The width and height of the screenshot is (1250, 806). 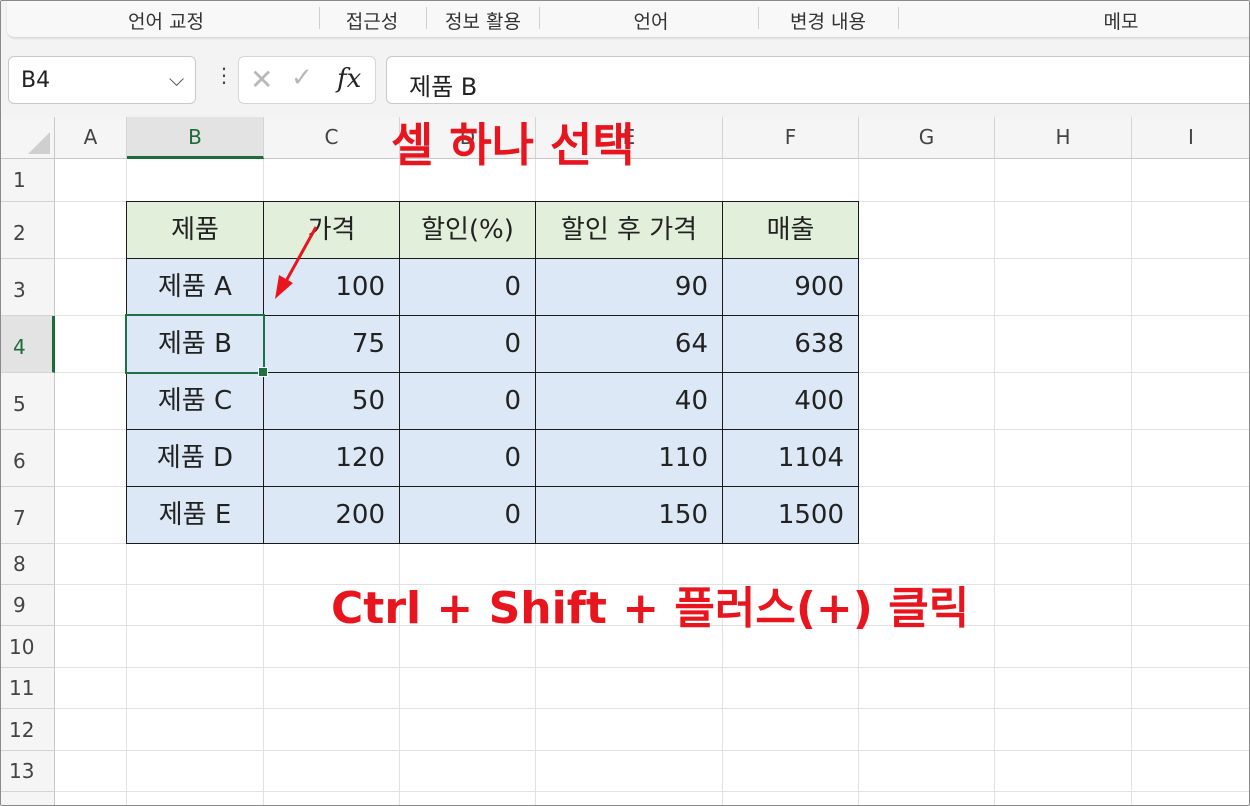 What do you see at coordinates (629, 344) in the screenshot?
I see `table-cell: 64` at bounding box center [629, 344].